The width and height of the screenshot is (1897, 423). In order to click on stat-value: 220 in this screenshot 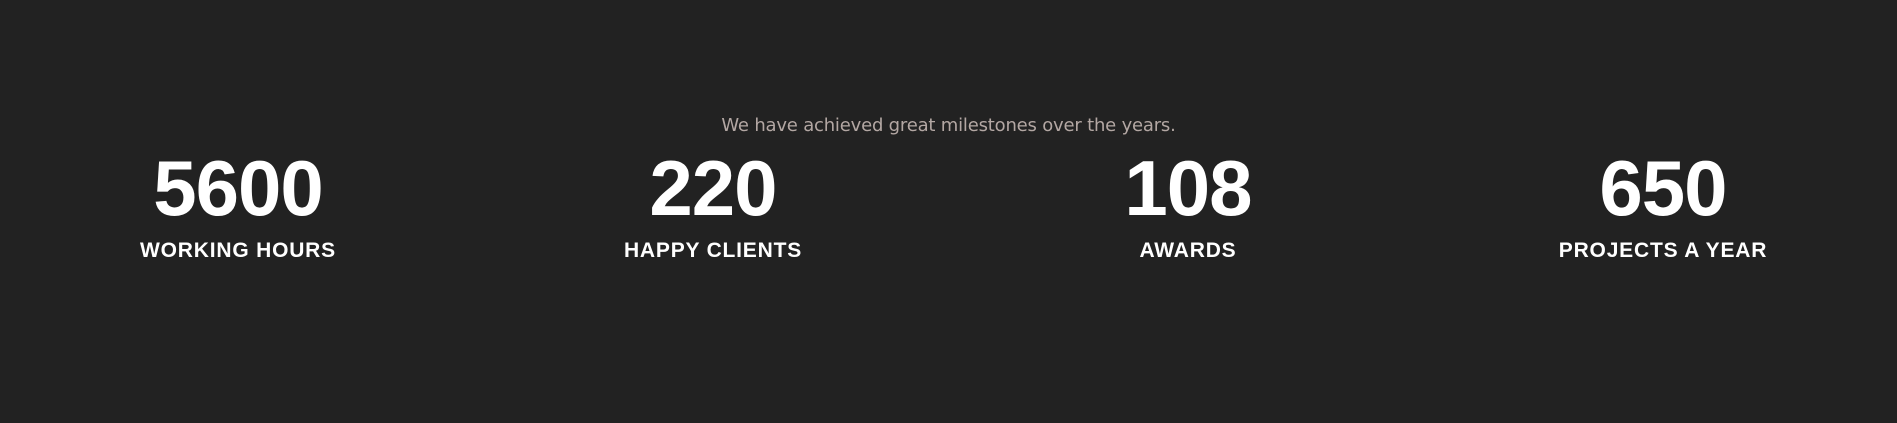, I will do `click(713, 188)`.